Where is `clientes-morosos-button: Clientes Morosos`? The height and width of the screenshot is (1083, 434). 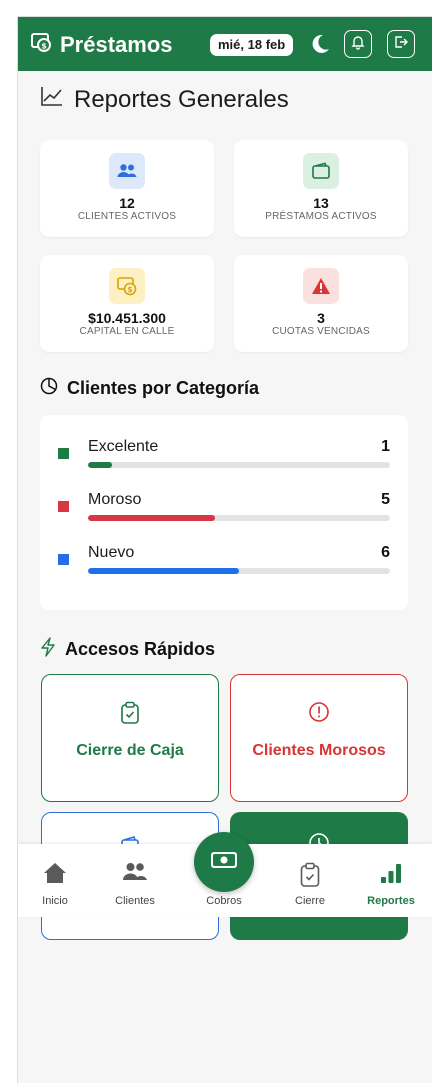
clientes-morosos-button: Clientes Morosos is located at coordinates (319, 738).